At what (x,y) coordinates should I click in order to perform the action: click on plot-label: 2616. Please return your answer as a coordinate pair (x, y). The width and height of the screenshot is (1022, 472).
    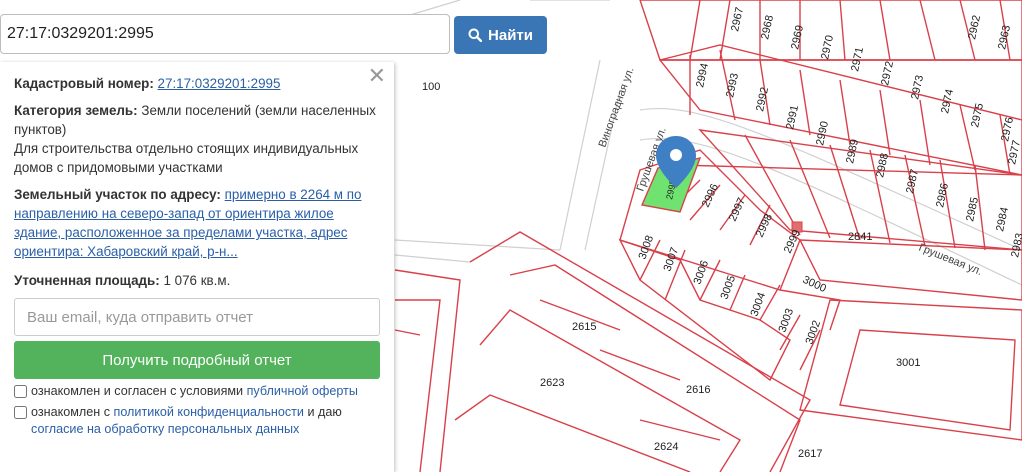
    Looking at the image, I should click on (698, 390).